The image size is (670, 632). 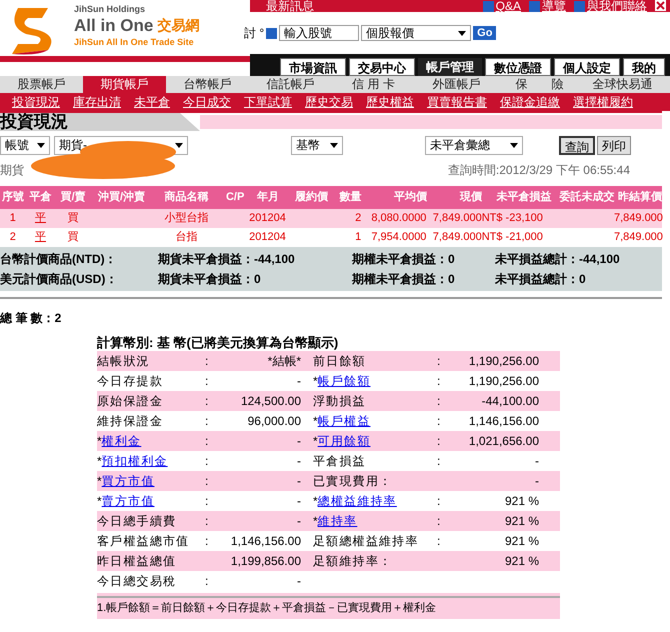 I want to click on equity-label: 原始保證金, so click(x=130, y=401).